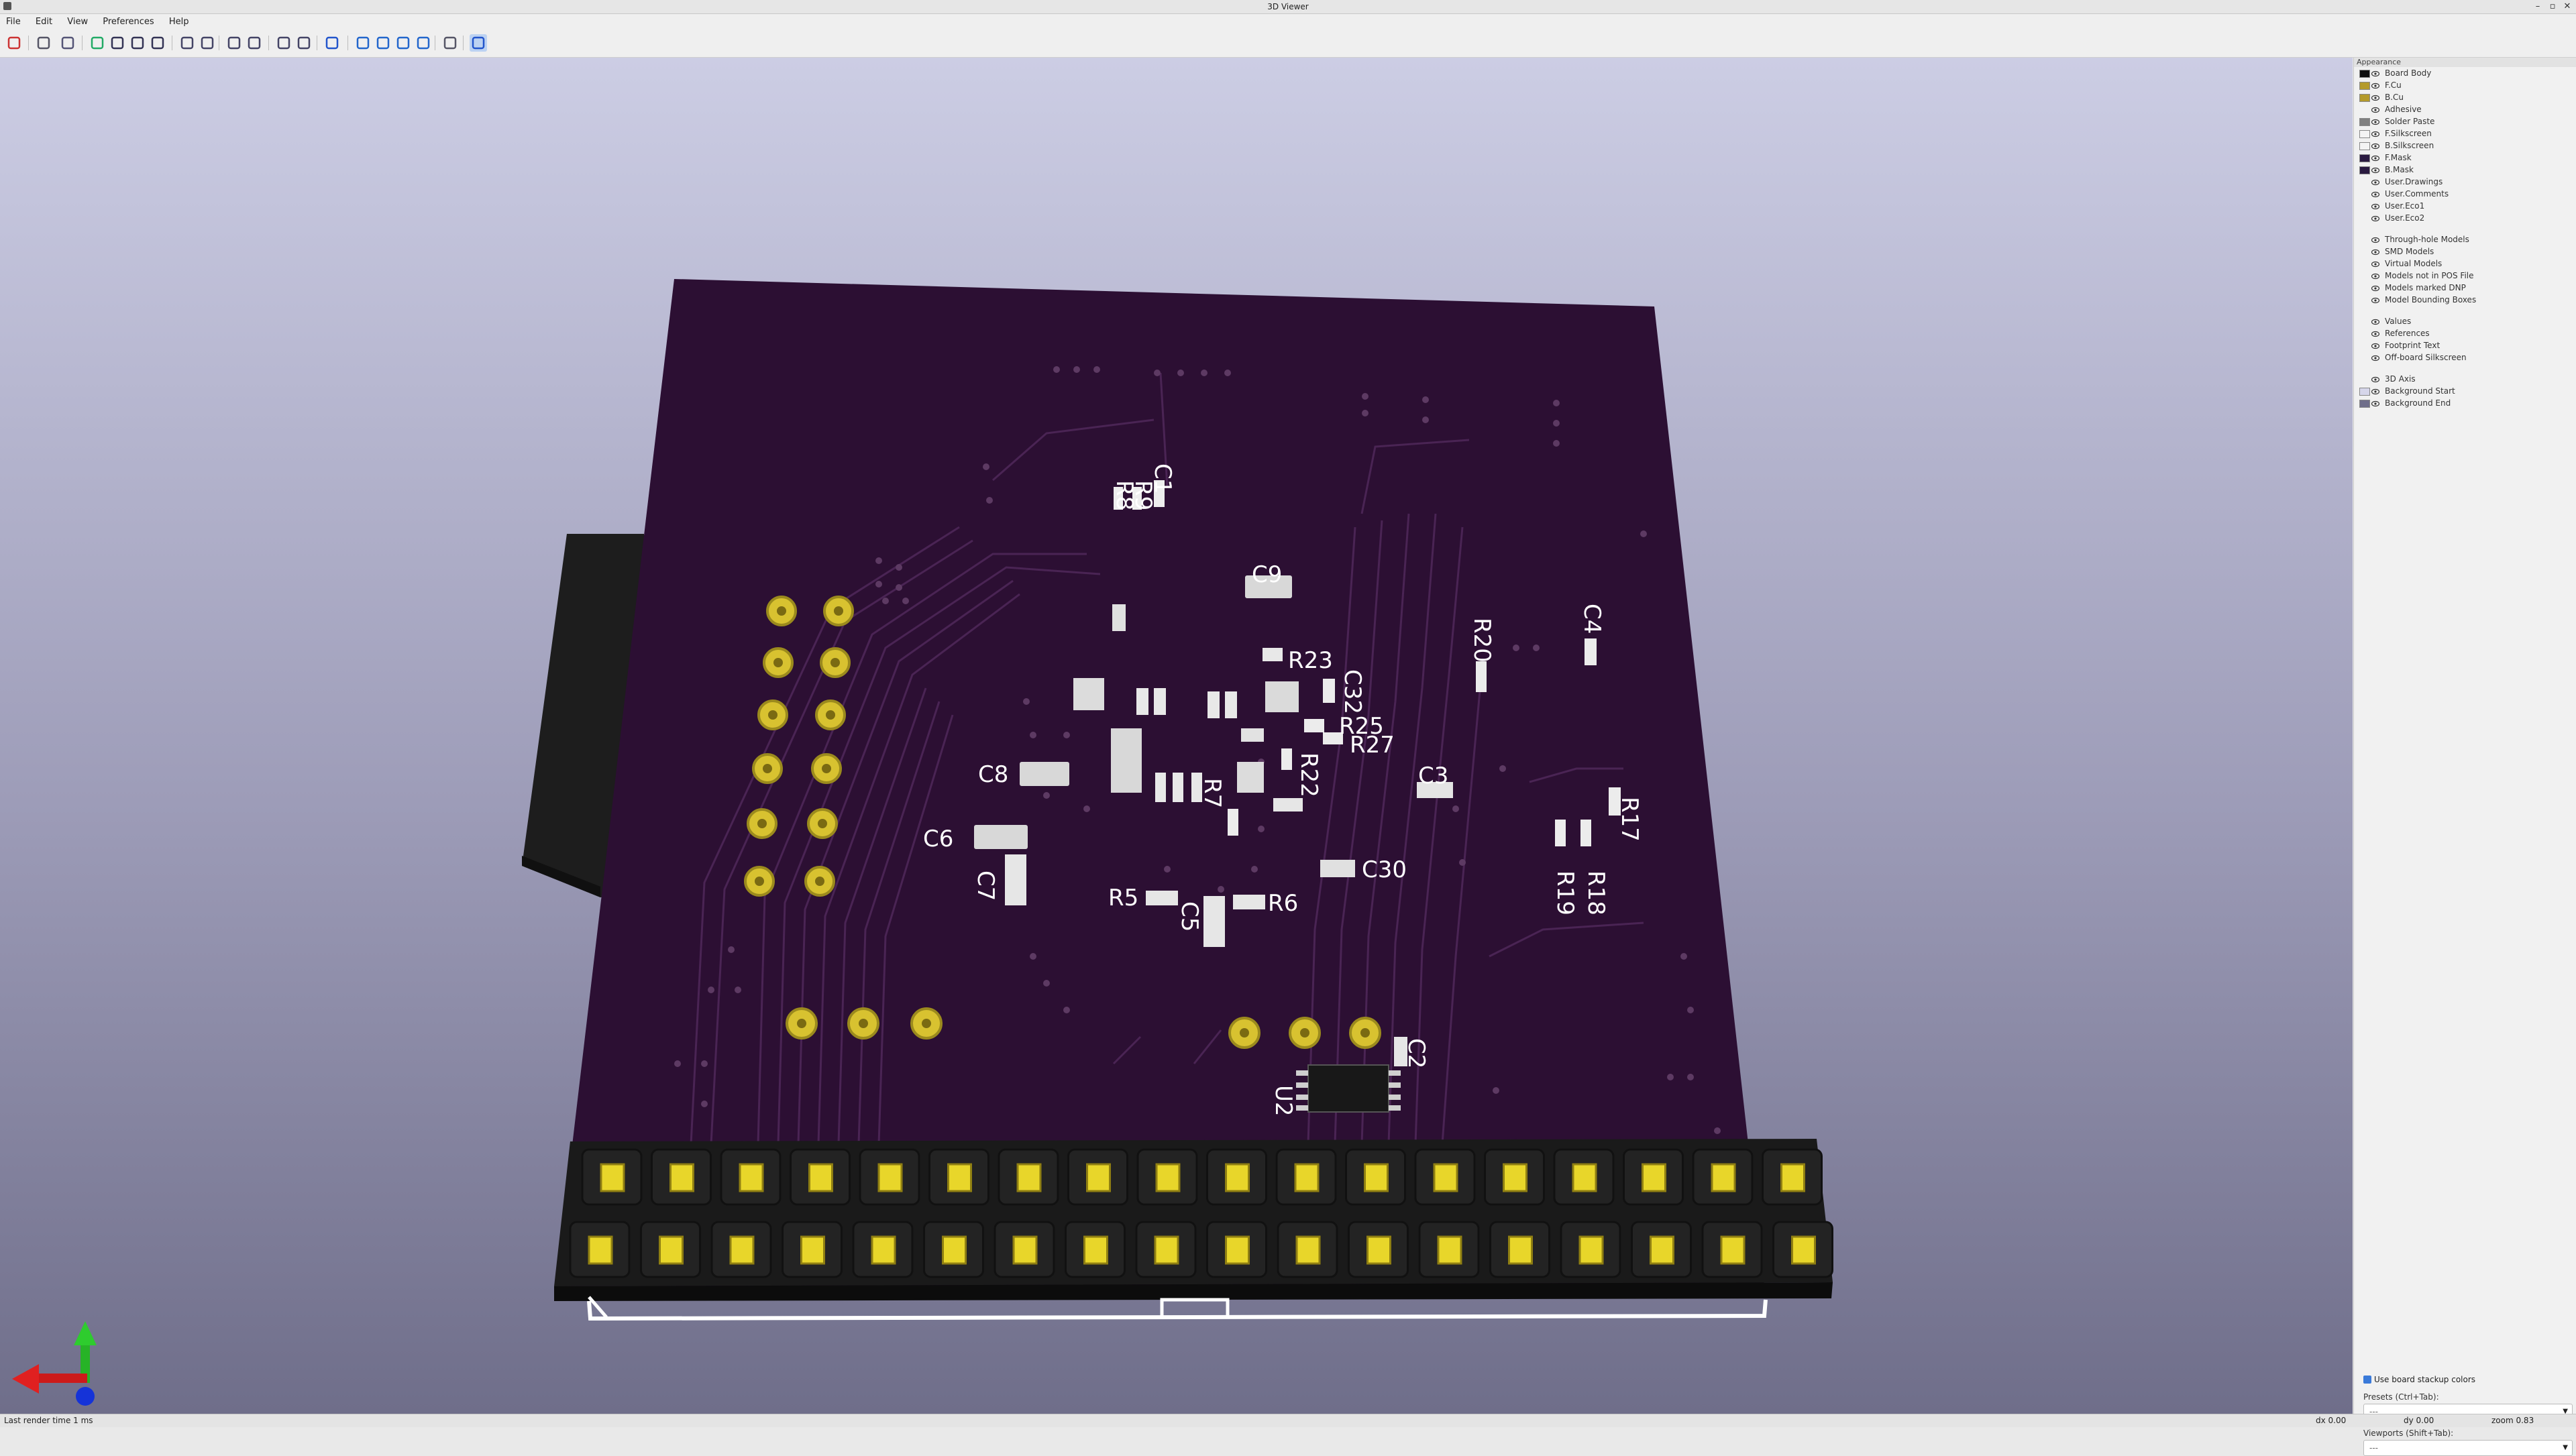  I want to click on layer-row: B.Silkscreen, so click(2465, 145).